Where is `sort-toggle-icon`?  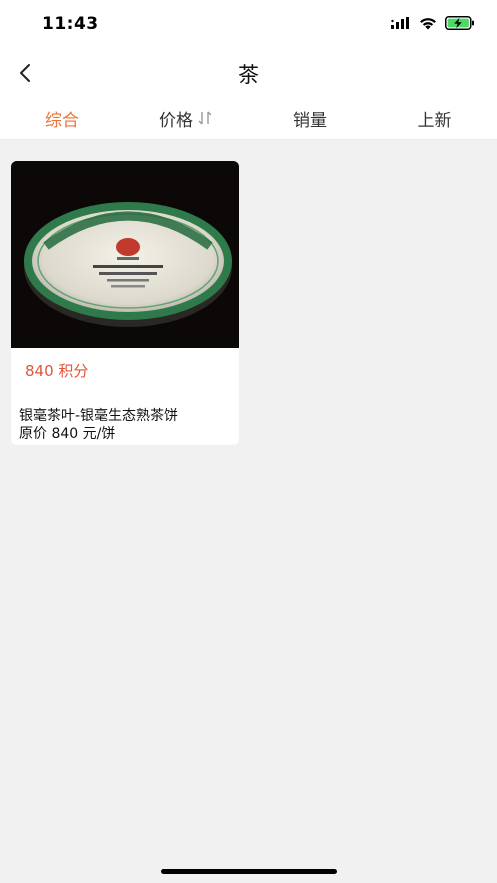 sort-toggle-icon is located at coordinates (205, 118).